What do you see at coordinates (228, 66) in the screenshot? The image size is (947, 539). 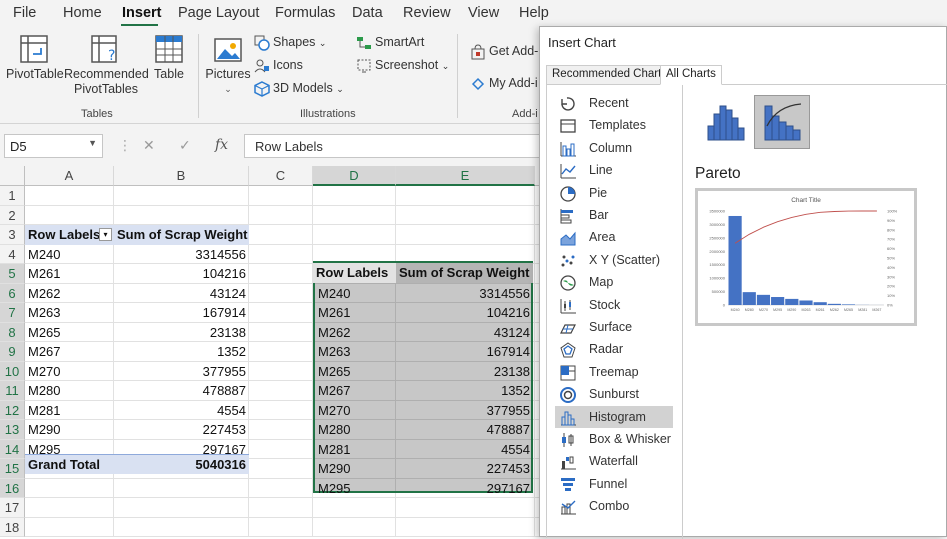 I see `pictures-button: Pictures ⌄` at bounding box center [228, 66].